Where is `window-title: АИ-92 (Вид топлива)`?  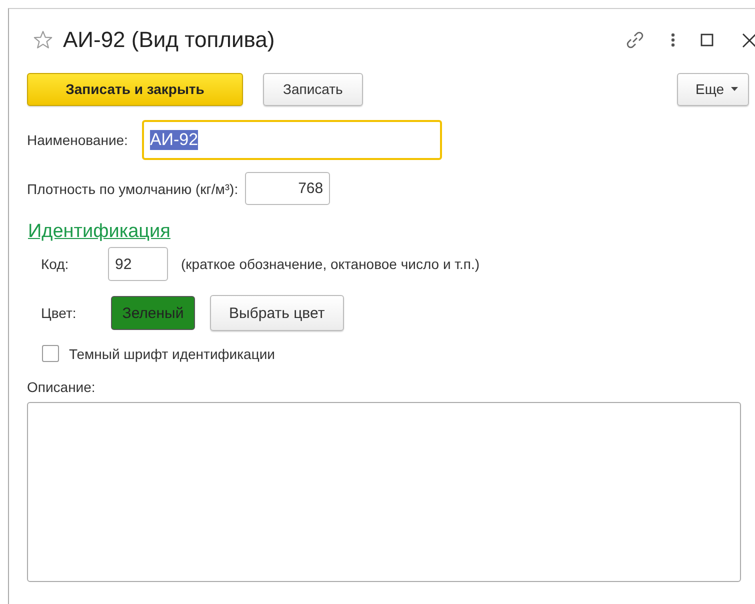 window-title: АИ-92 (Вид топлива) is located at coordinates (169, 40).